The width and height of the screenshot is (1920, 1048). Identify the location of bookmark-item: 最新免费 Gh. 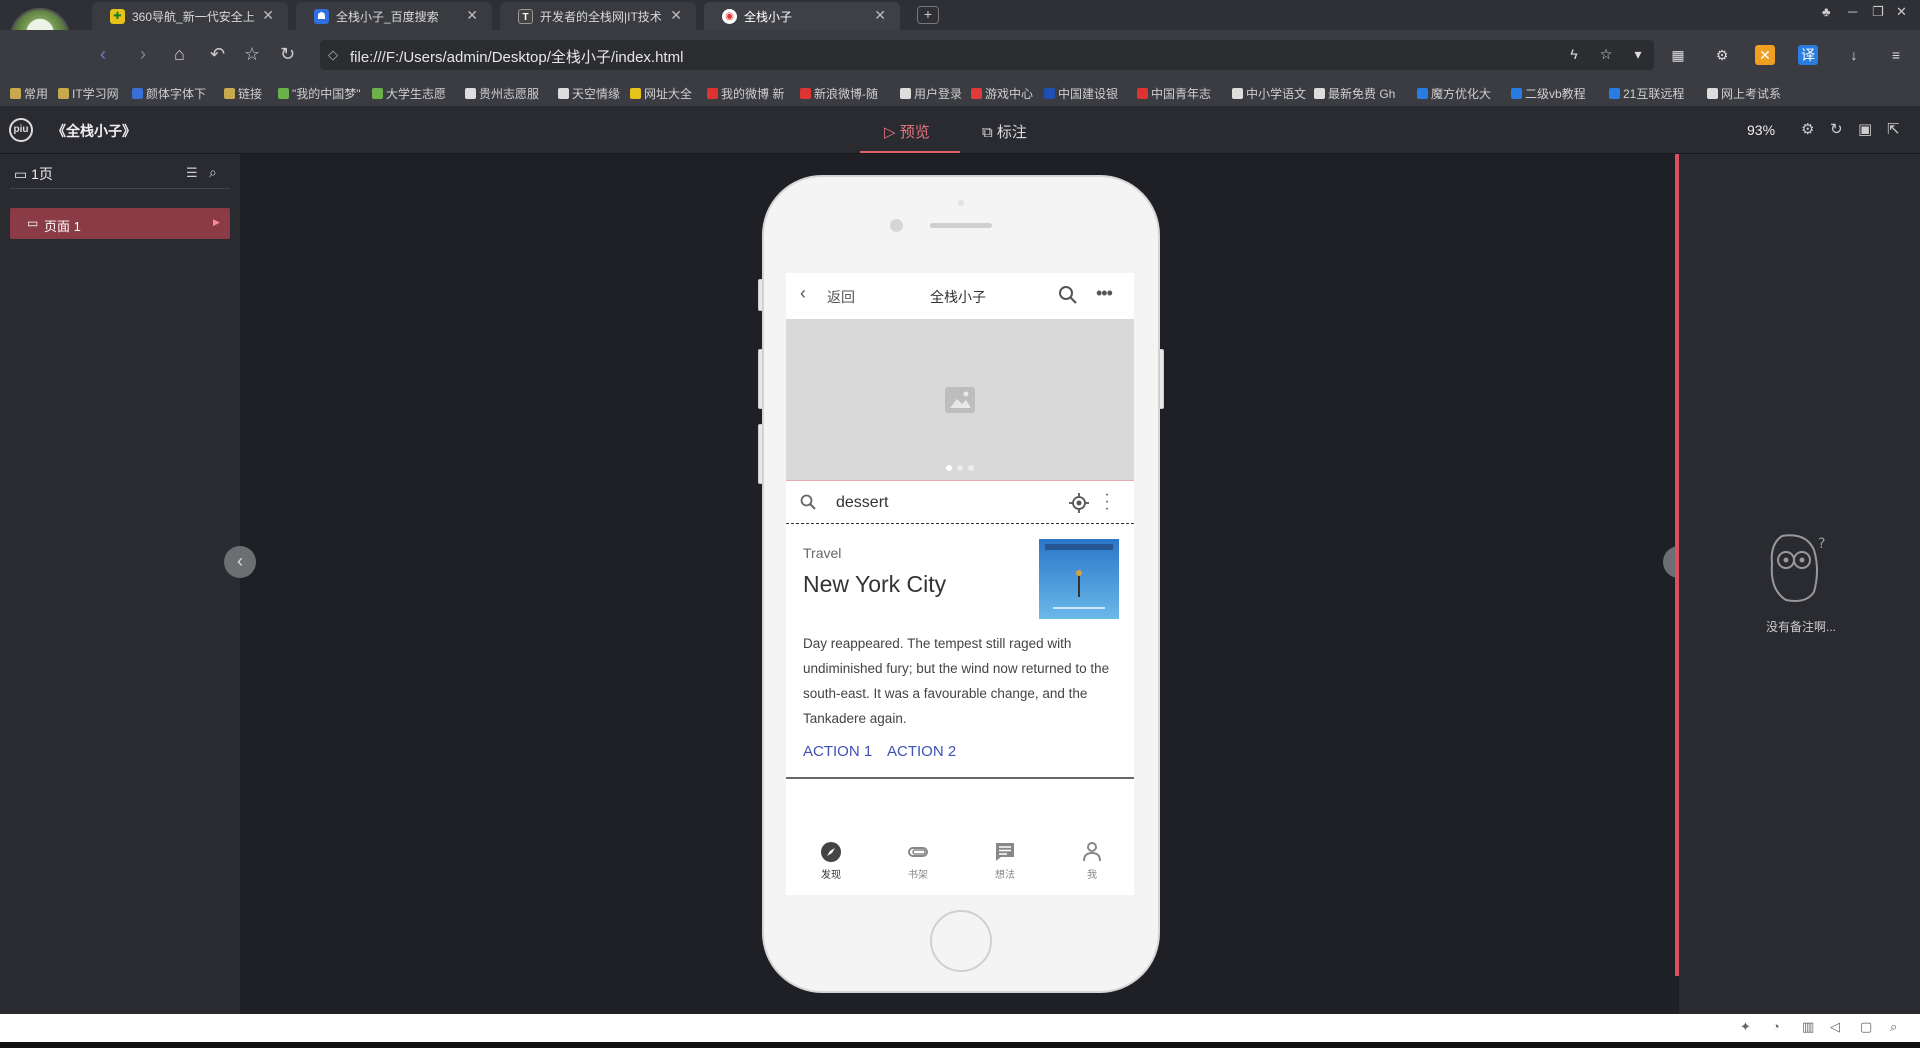
(1354, 93).